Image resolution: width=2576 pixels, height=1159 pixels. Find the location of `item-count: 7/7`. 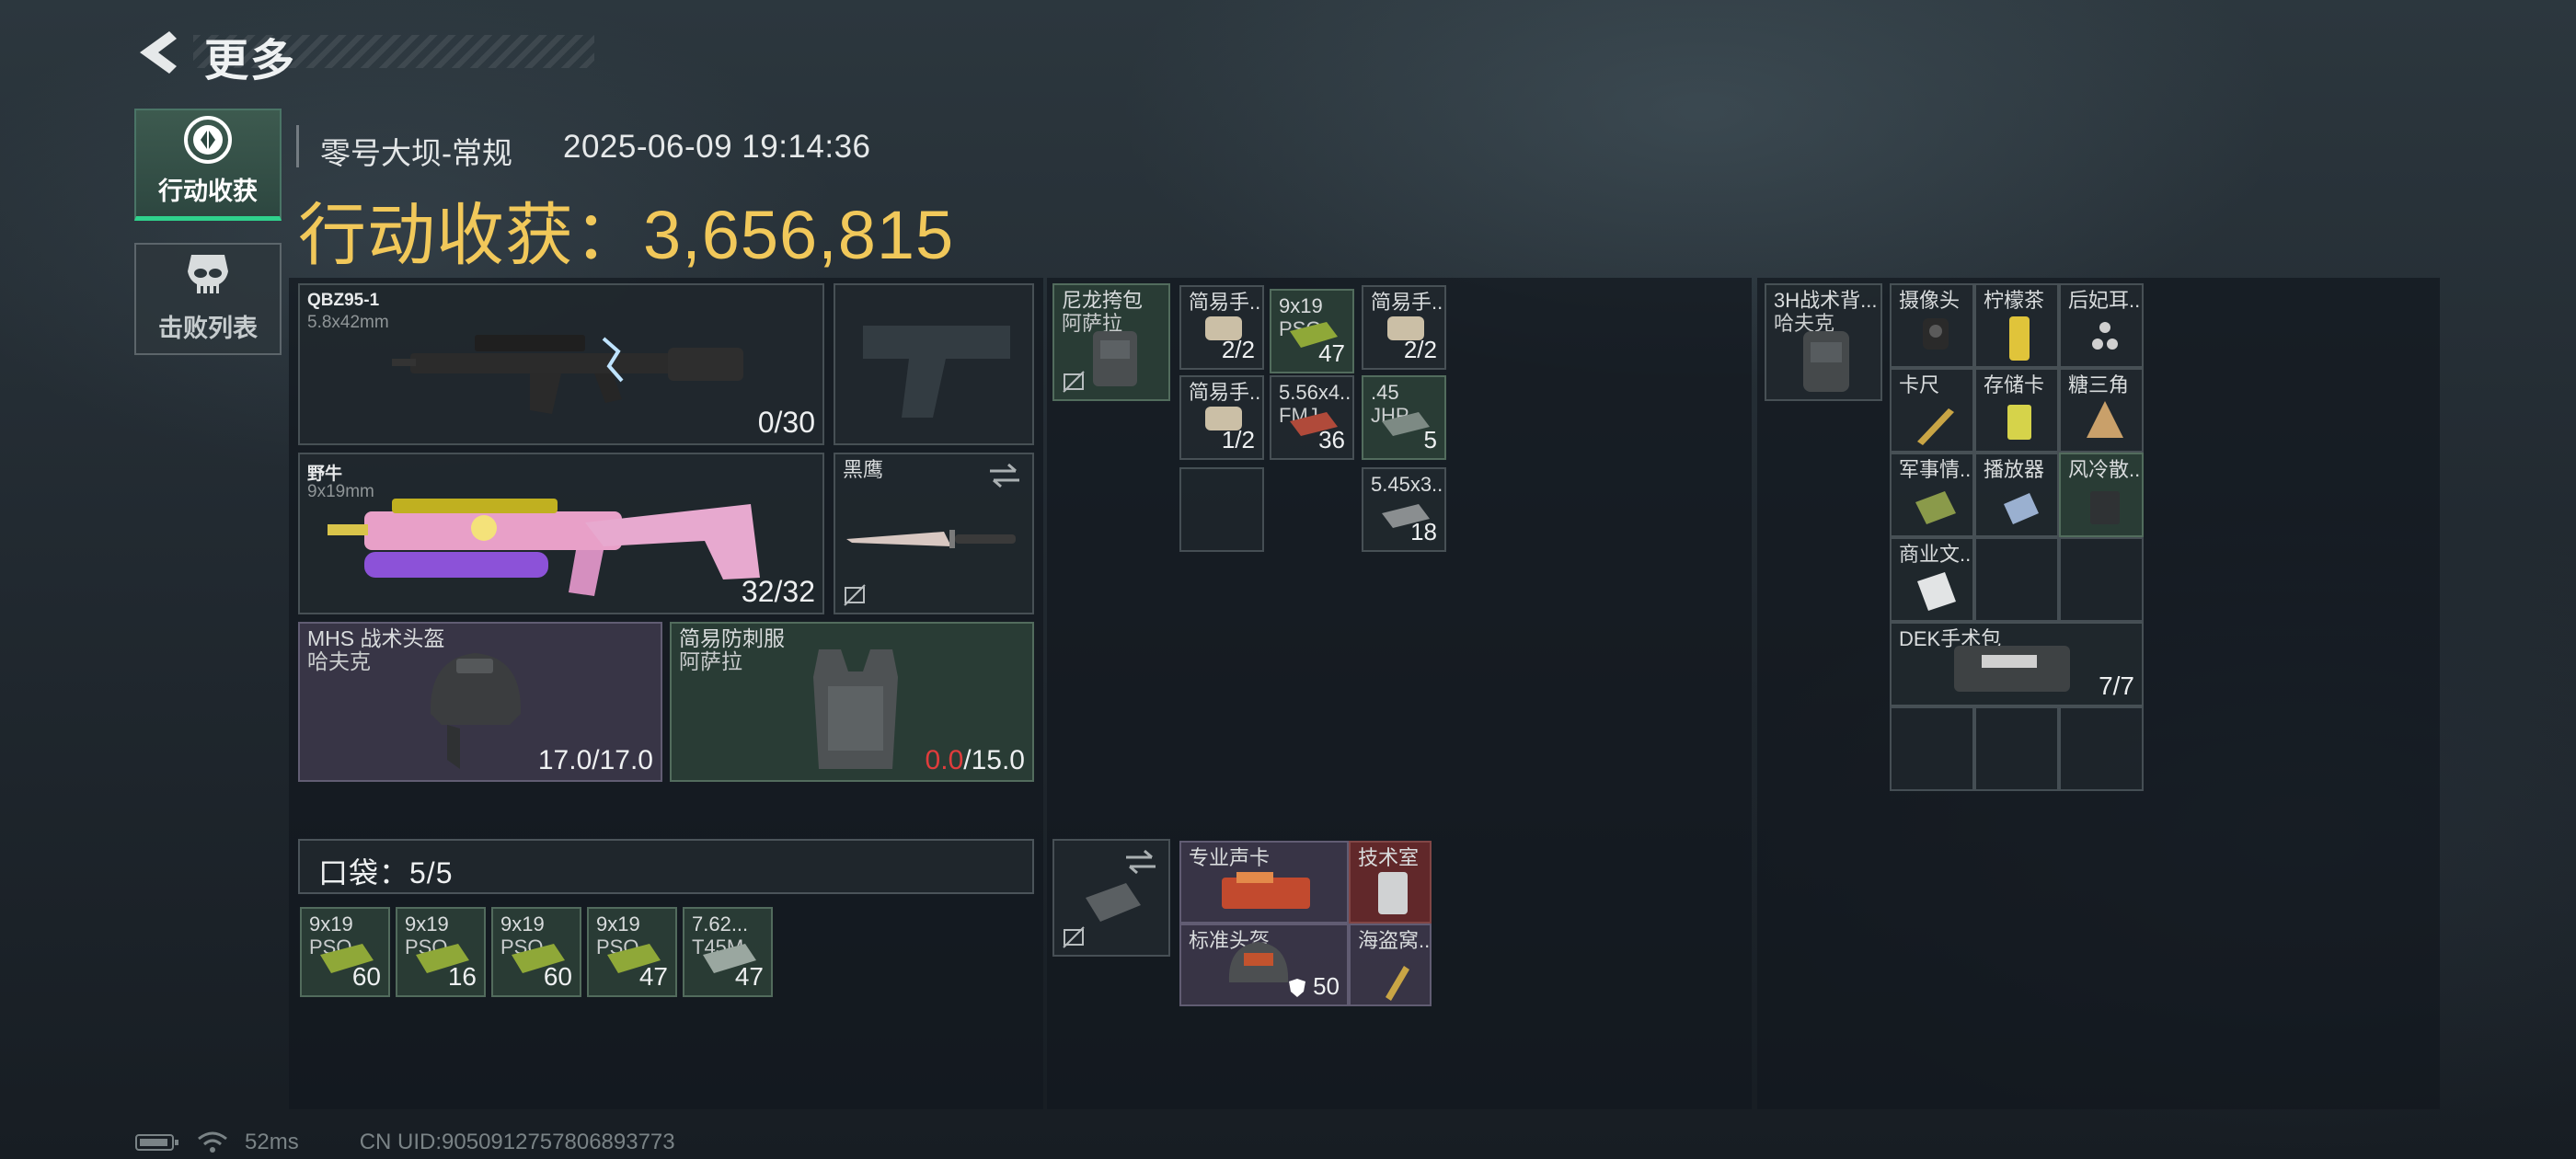

item-count: 7/7 is located at coordinates (2116, 685).